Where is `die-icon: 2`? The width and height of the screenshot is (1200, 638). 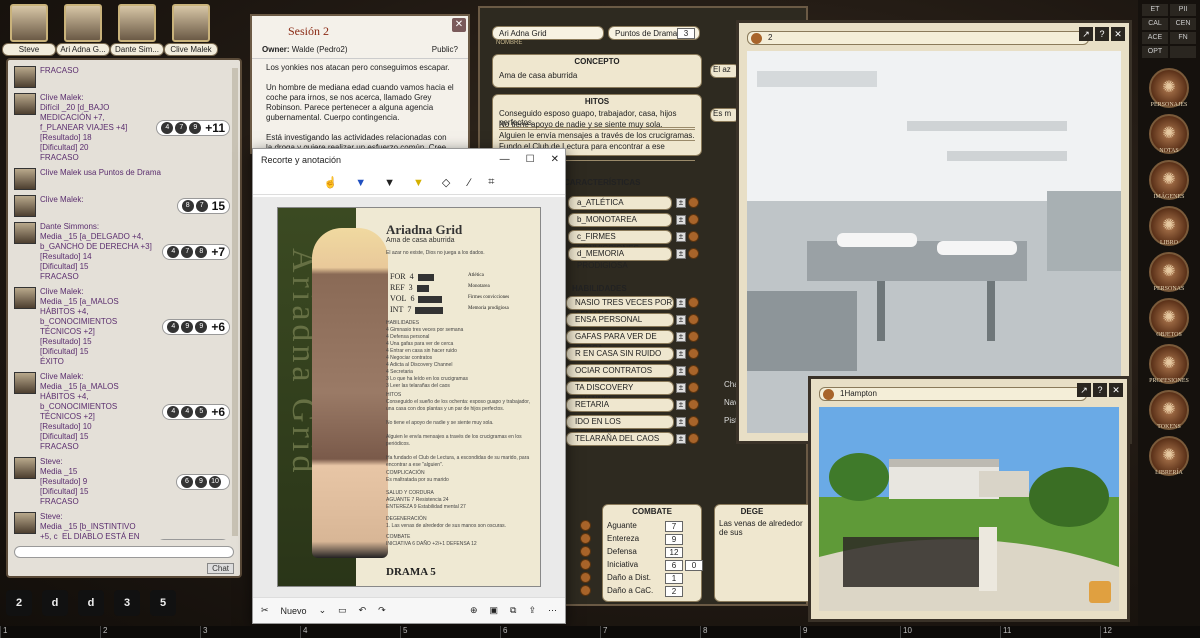
die-icon: 2 is located at coordinates (19, 603).